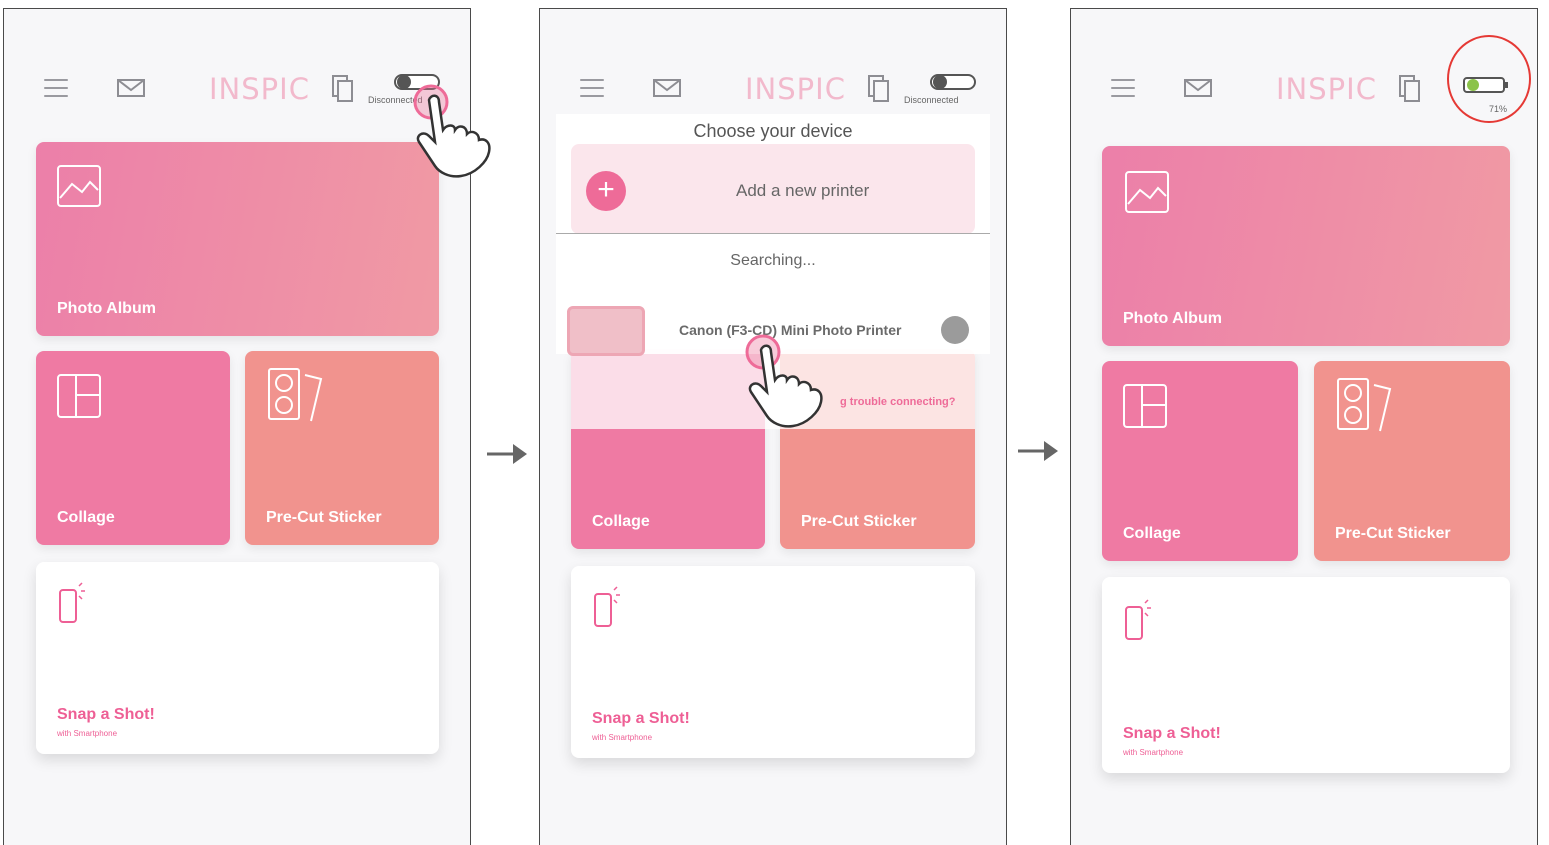  Describe the element at coordinates (931, 100) in the screenshot. I see `connection-status: Disconnected` at that location.